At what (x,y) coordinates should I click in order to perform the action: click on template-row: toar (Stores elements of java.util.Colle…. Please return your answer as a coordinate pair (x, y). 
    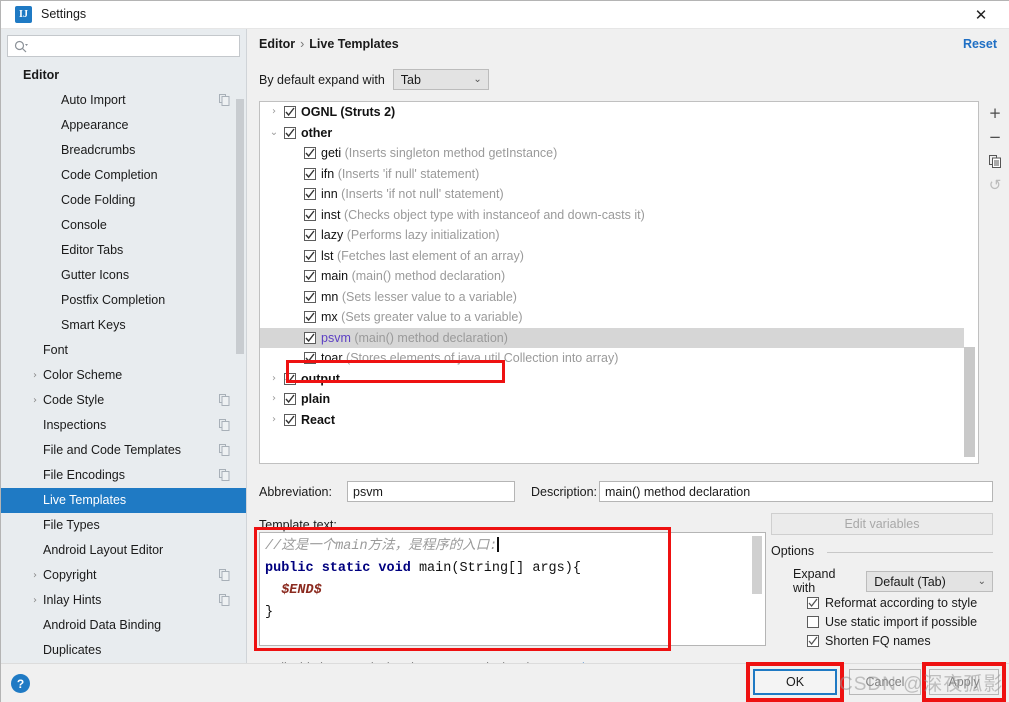
    Looking at the image, I should click on (612, 358).